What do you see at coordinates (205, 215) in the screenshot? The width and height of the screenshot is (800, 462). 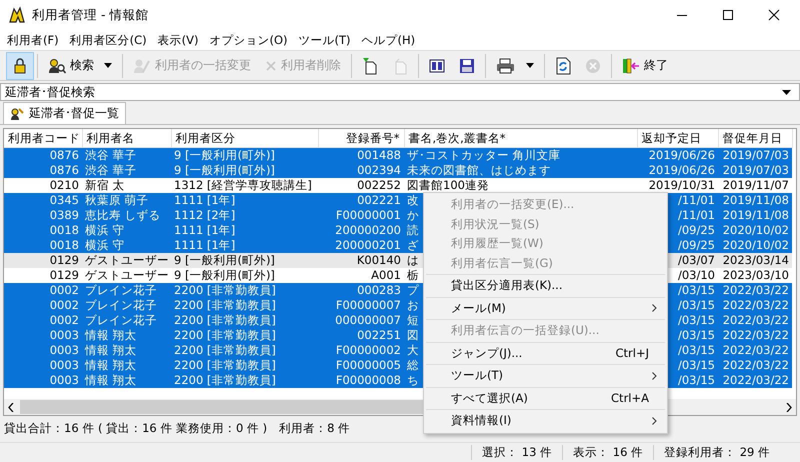 I see `table-cell: 1112 [2年]` at bounding box center [205, 215].